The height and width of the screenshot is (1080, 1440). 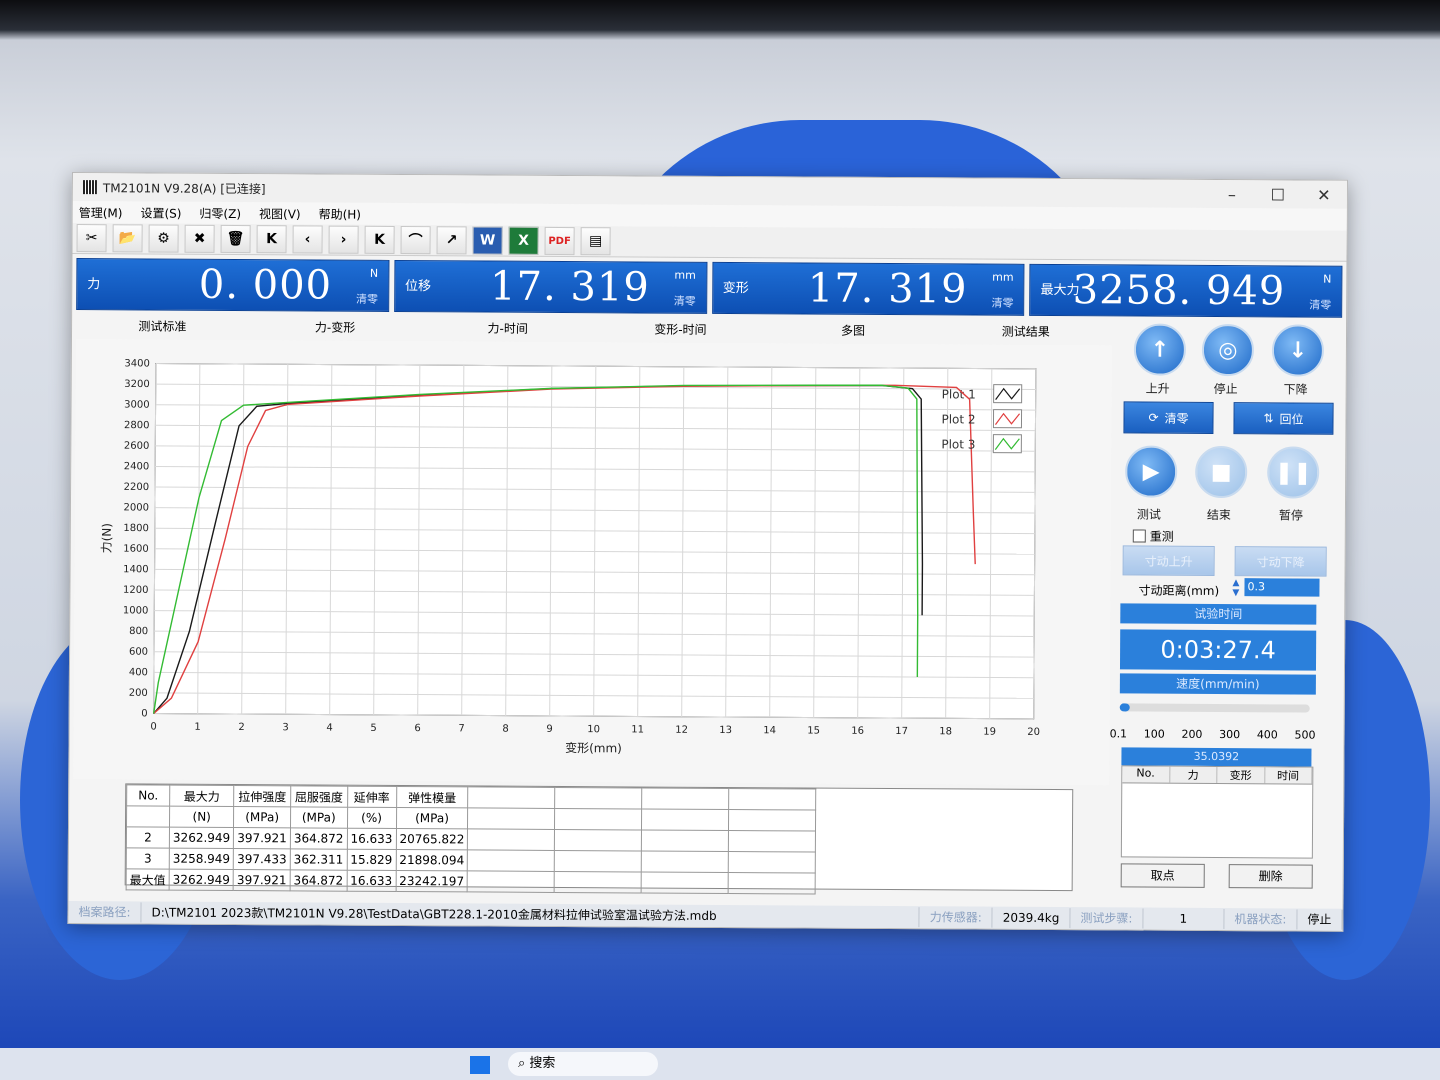 What do you see at coordinates (901, 731) in the screenshot?
I see `x-tick-label: 17` at bounding box center [901, 731].